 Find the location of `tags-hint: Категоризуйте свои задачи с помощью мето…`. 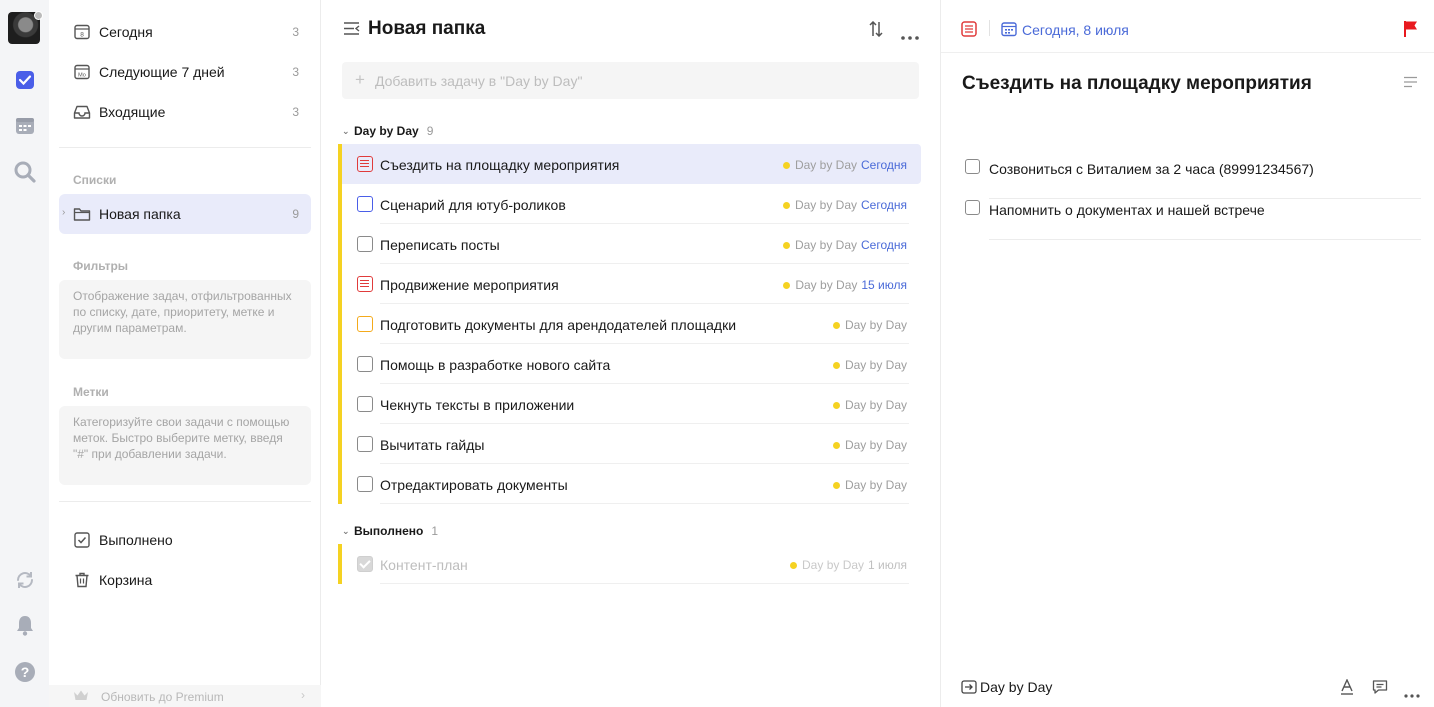

tags-hint: Категоризуйте свои задачи с помощью мето… is located at coordinates (185, 445).